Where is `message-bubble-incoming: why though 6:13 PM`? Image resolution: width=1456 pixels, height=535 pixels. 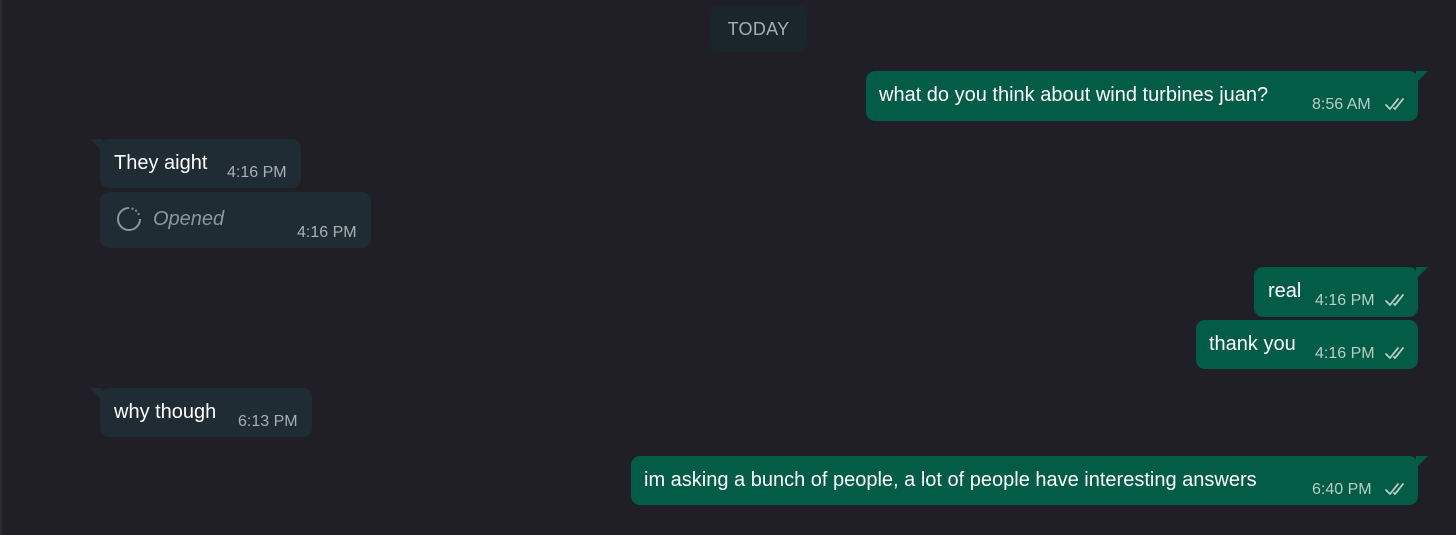
message-bubble-incoming: why though 6:13 PM is located at coordinates (201, 412).